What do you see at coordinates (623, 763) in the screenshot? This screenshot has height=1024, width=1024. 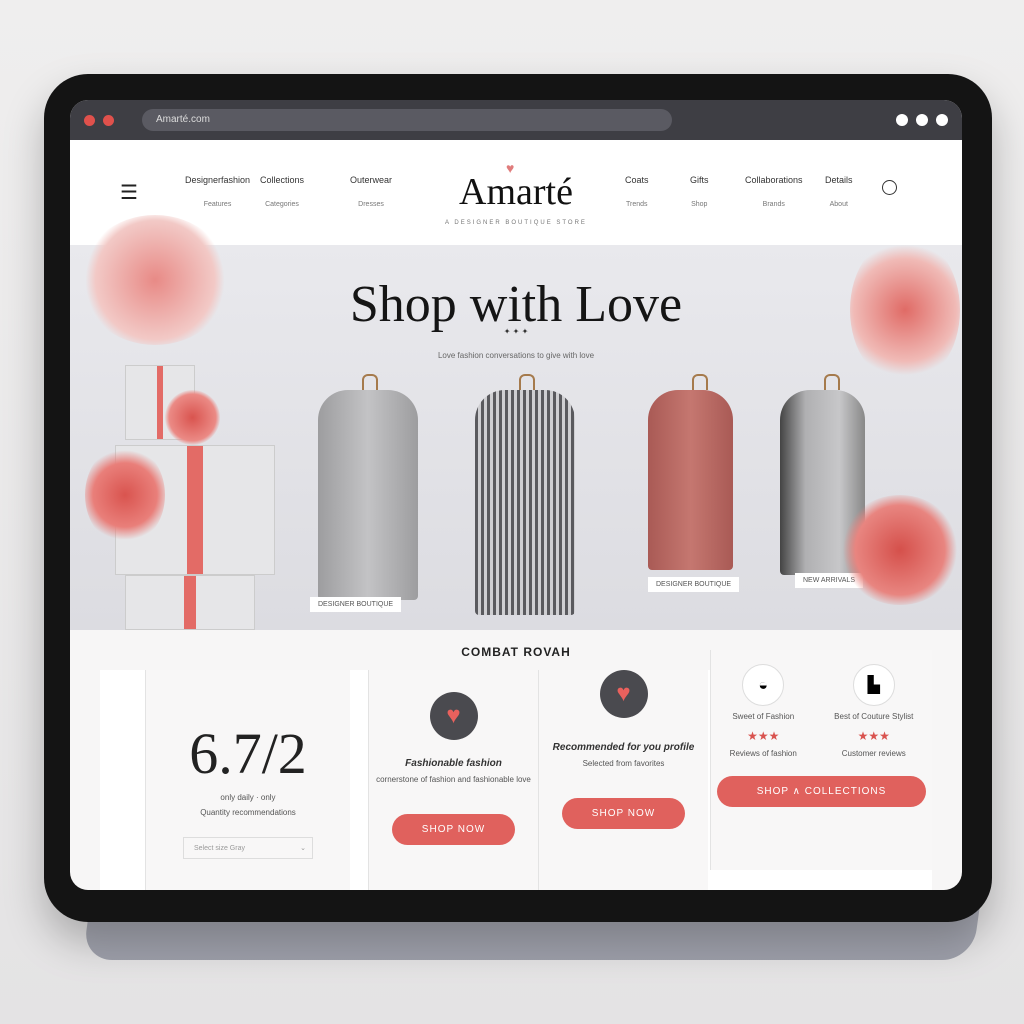 I see `card-desc: Selected from favorites` at bounding box center [623, 763].